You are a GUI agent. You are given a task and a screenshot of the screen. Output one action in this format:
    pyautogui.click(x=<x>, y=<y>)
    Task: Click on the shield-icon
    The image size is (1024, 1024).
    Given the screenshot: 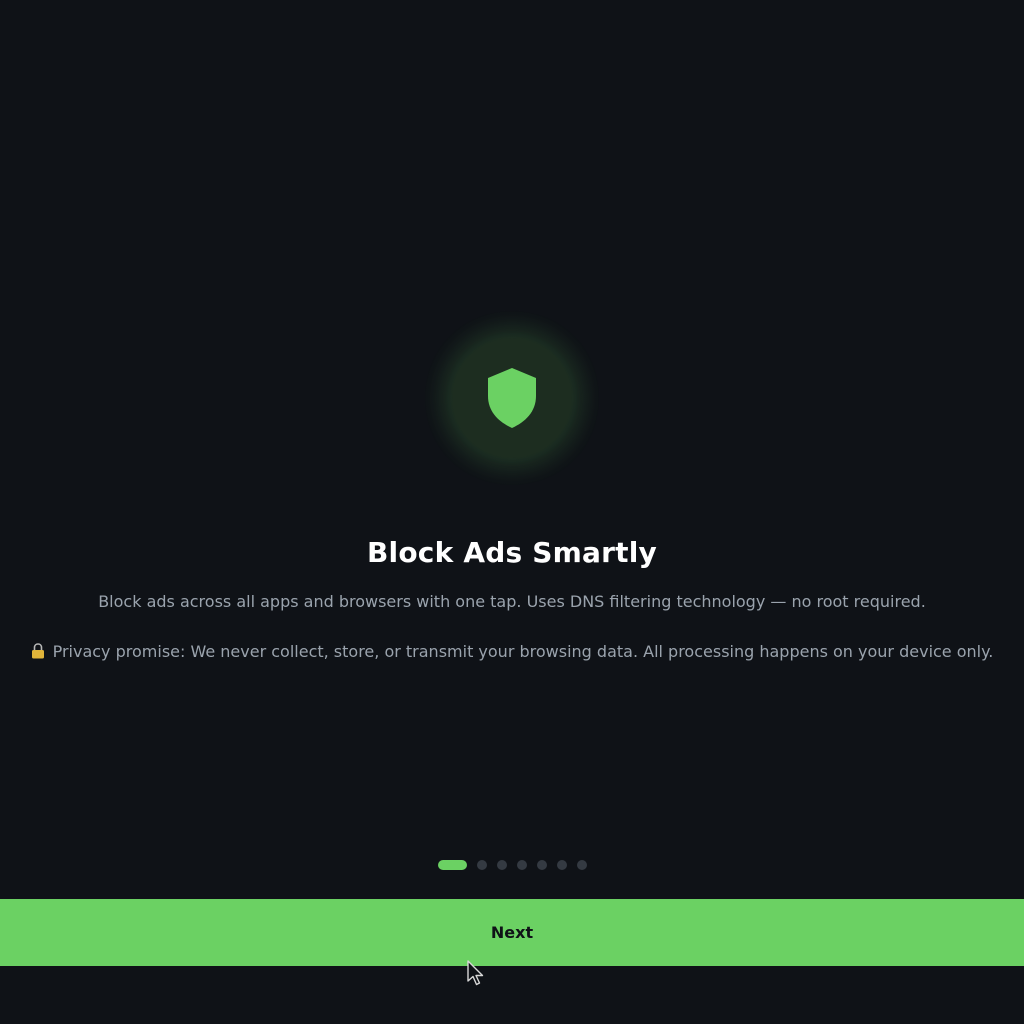 What is the action you would take?
    pyautogui.click(x=512, y=398)
    